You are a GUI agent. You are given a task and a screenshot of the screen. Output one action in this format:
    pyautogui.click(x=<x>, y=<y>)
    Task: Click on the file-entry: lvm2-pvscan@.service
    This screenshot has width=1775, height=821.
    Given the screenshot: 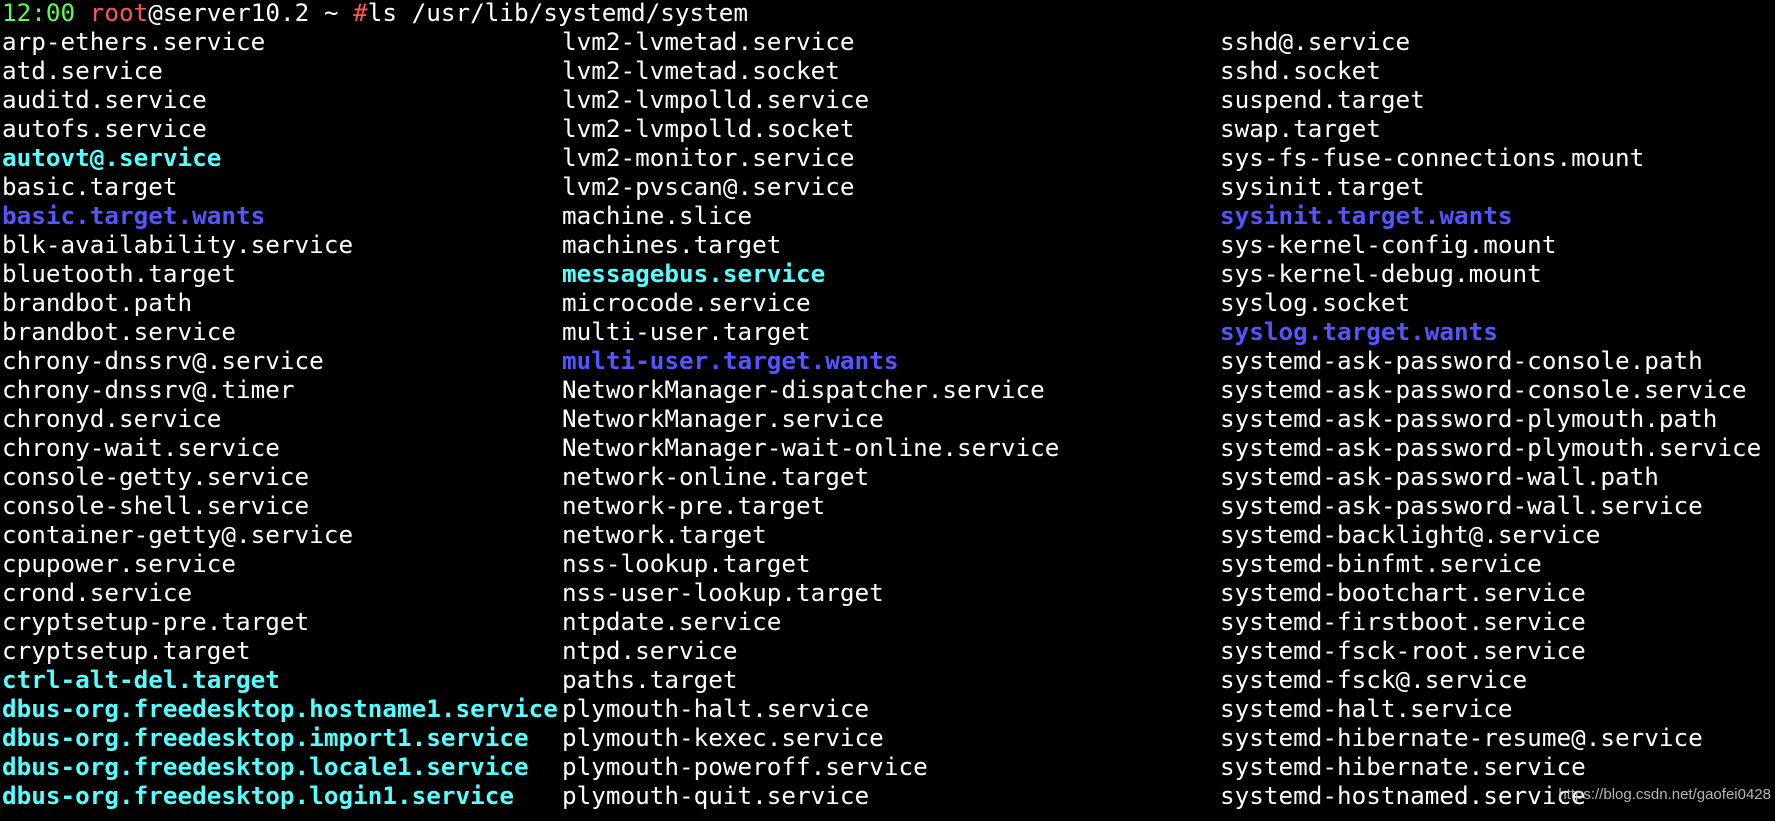 What is the action you would take?
    pyautogui.click(x=708, y=186)
    